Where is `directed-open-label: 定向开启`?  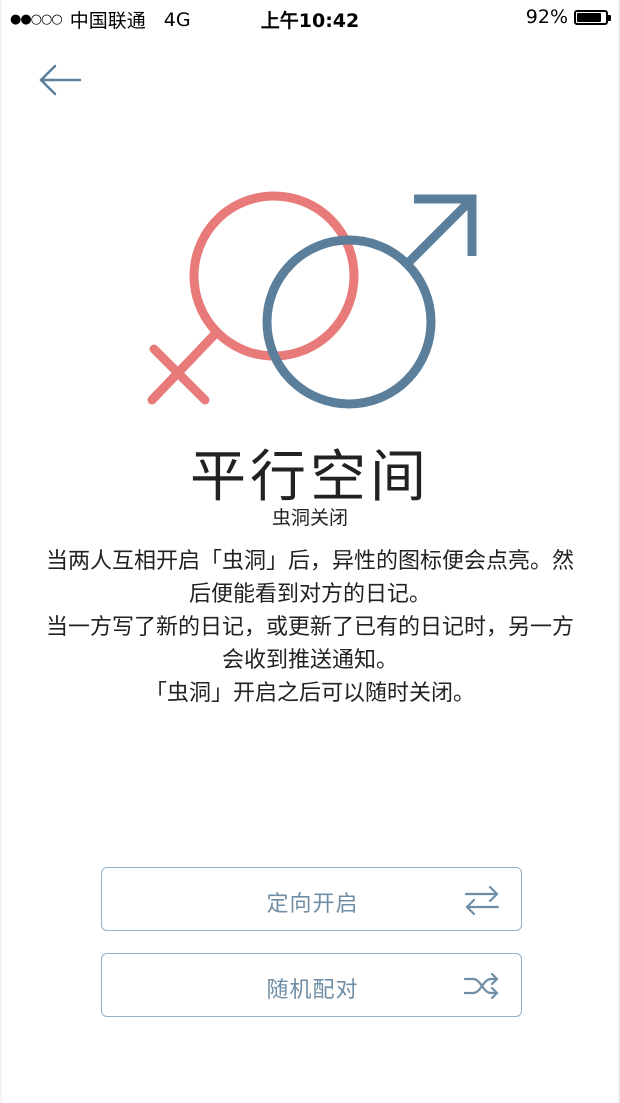 directed-open-label: 定向开启 is located at coordinates (312, 904).